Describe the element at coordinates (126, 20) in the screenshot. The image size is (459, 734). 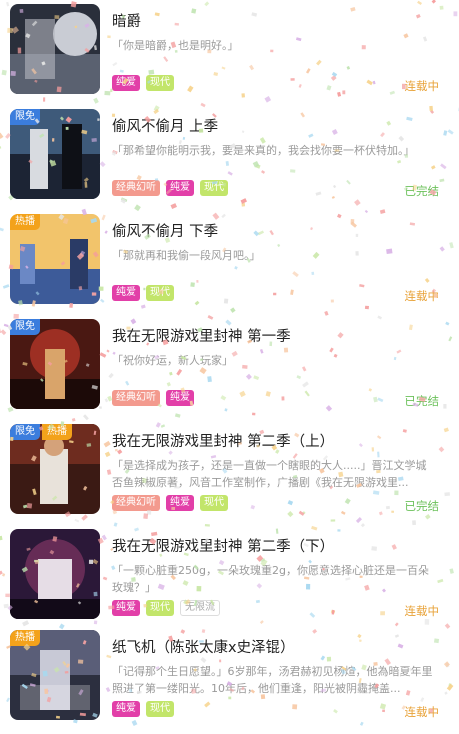
I see `drama-title: 暗爵` at that location.